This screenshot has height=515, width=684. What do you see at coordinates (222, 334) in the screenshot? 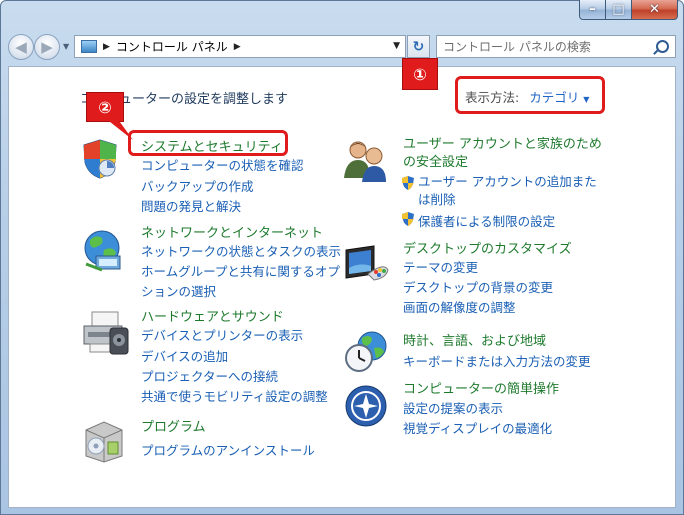
I see `link-devices-printers: デバイスとプリンターの表示` at bounding box center [222, 334].